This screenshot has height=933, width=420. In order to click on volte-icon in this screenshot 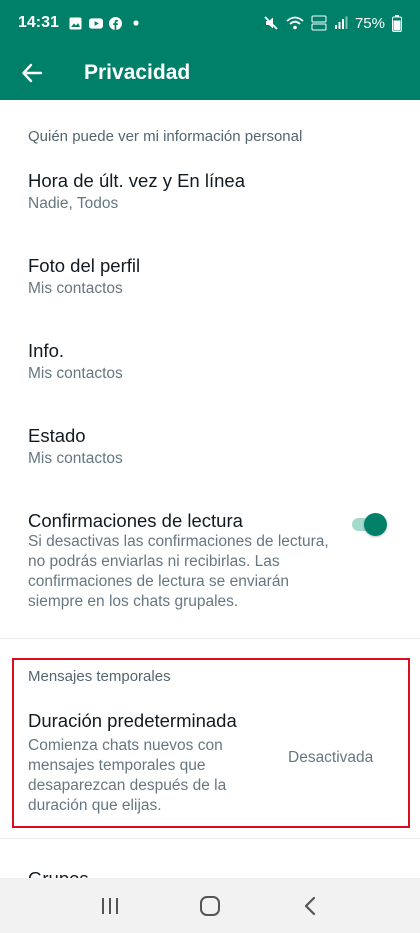, I will do `click(319, 23)`.